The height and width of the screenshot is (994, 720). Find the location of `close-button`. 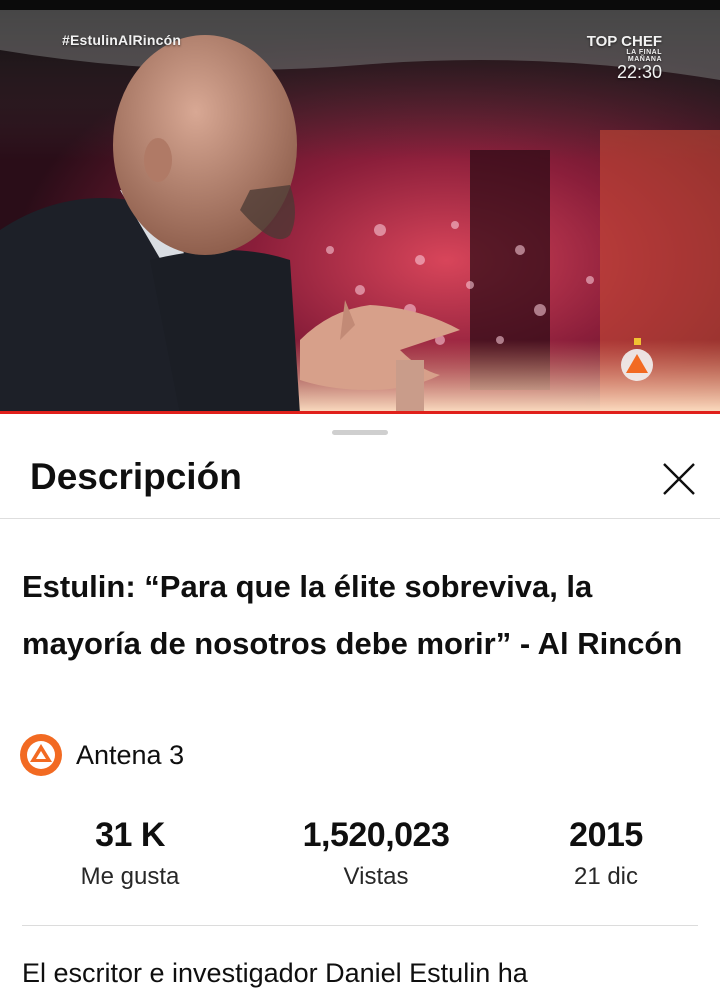

close-button is located at coordinates (679, 479).